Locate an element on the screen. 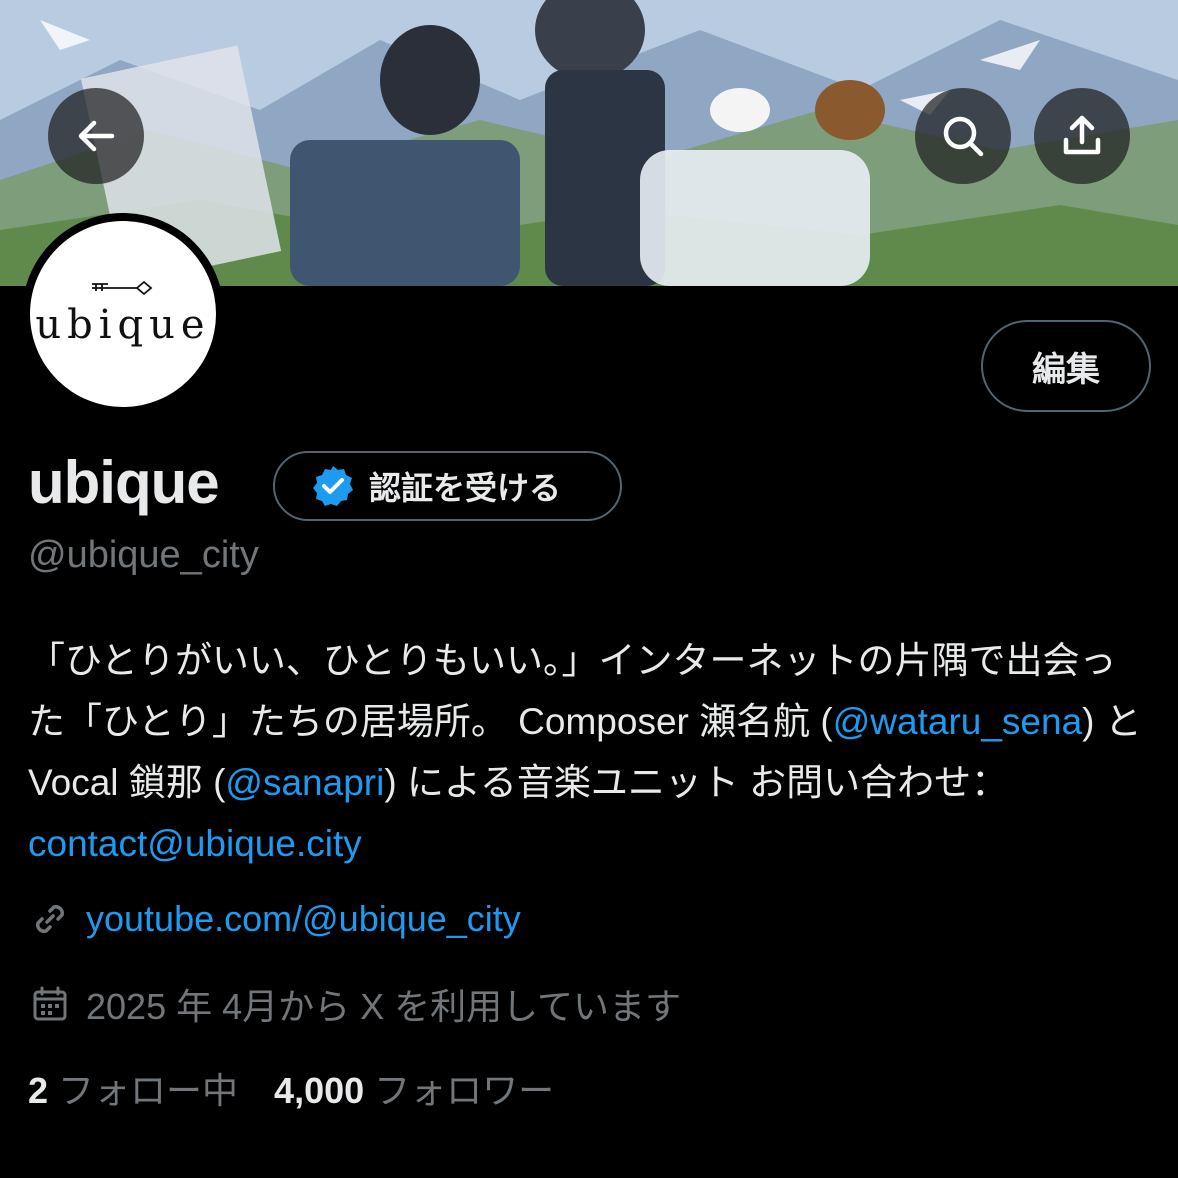 The image size is (1178, 1178). share-icon is located at coordinates (1082, 135).